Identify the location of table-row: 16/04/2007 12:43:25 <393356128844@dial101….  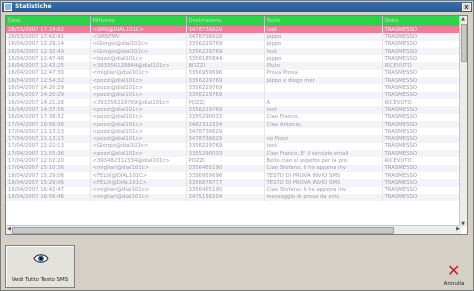
(234, 66).